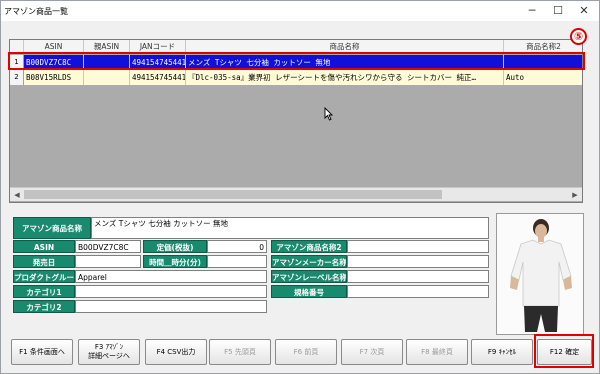  I want to click on amazon-name-field: メンズ Tシャツ 七分袖 カットソー 無地, so click(290, 228).